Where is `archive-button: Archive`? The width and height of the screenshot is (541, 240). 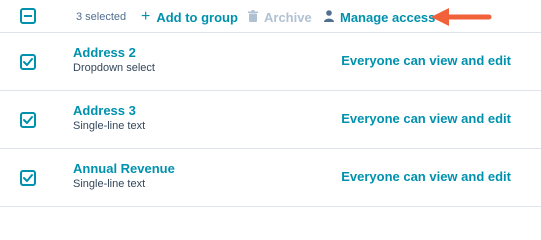
archive-button: Archive is located at coordinates (280, 17).